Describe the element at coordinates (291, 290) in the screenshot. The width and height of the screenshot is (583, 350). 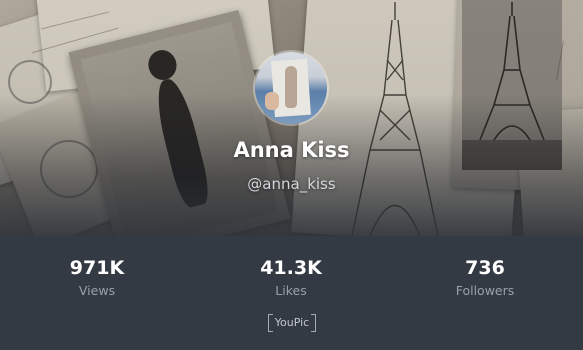
I see `stat-label: Likes` at that location.